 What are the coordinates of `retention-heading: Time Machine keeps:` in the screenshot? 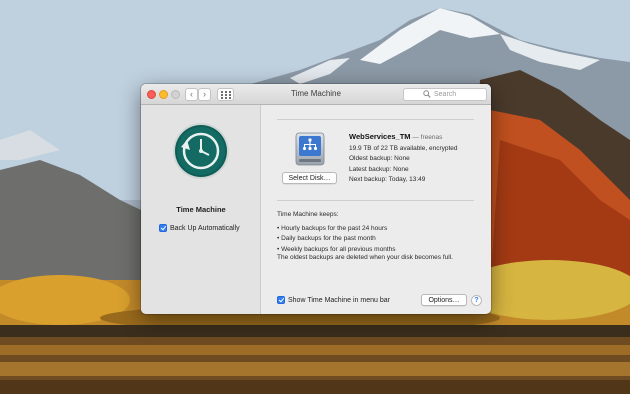 It's located at (308, 214).